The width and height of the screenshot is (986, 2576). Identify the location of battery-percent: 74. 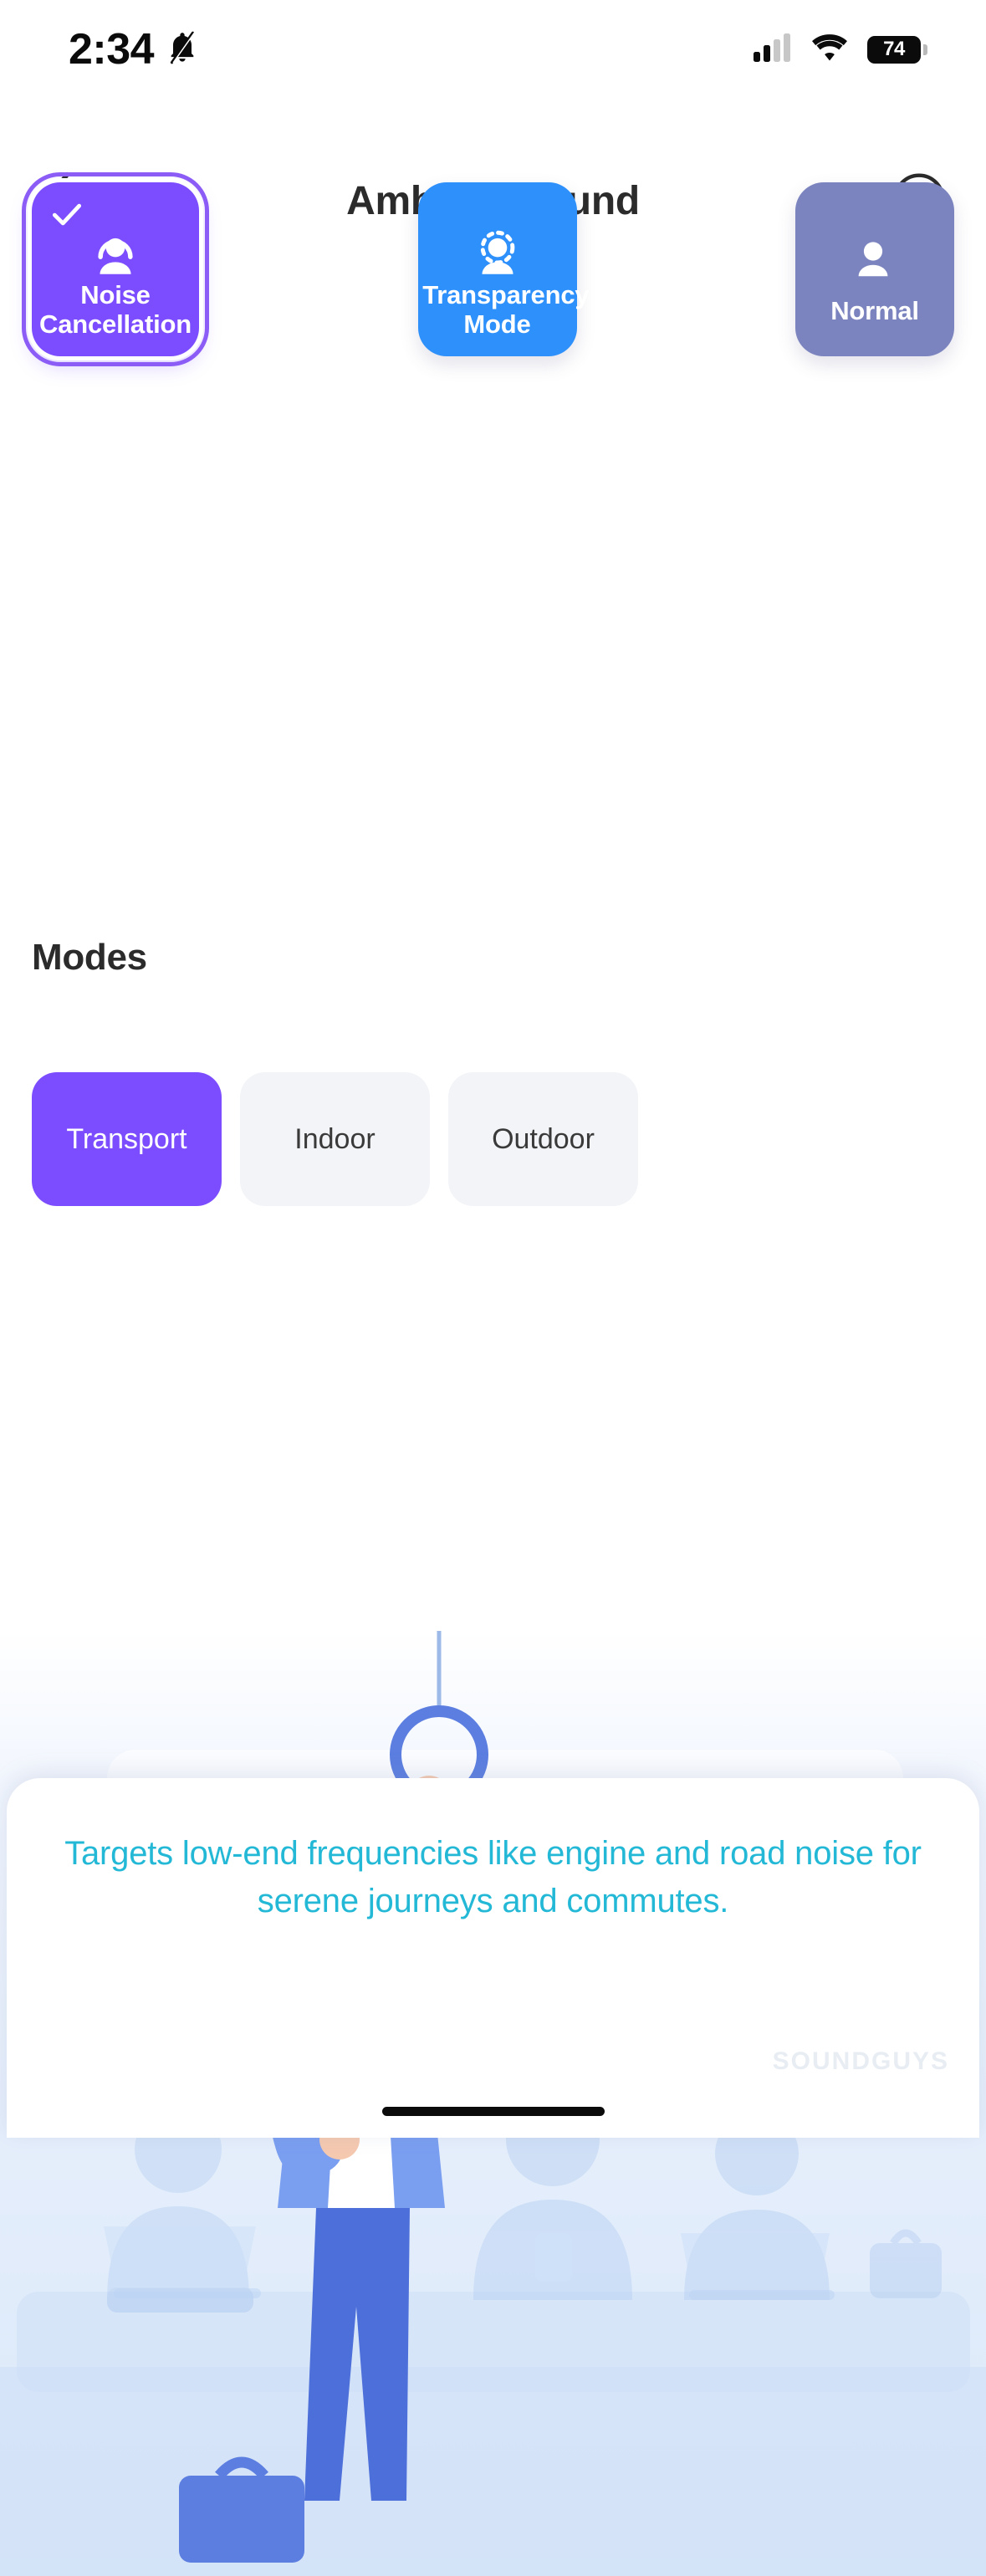
(894, 49).